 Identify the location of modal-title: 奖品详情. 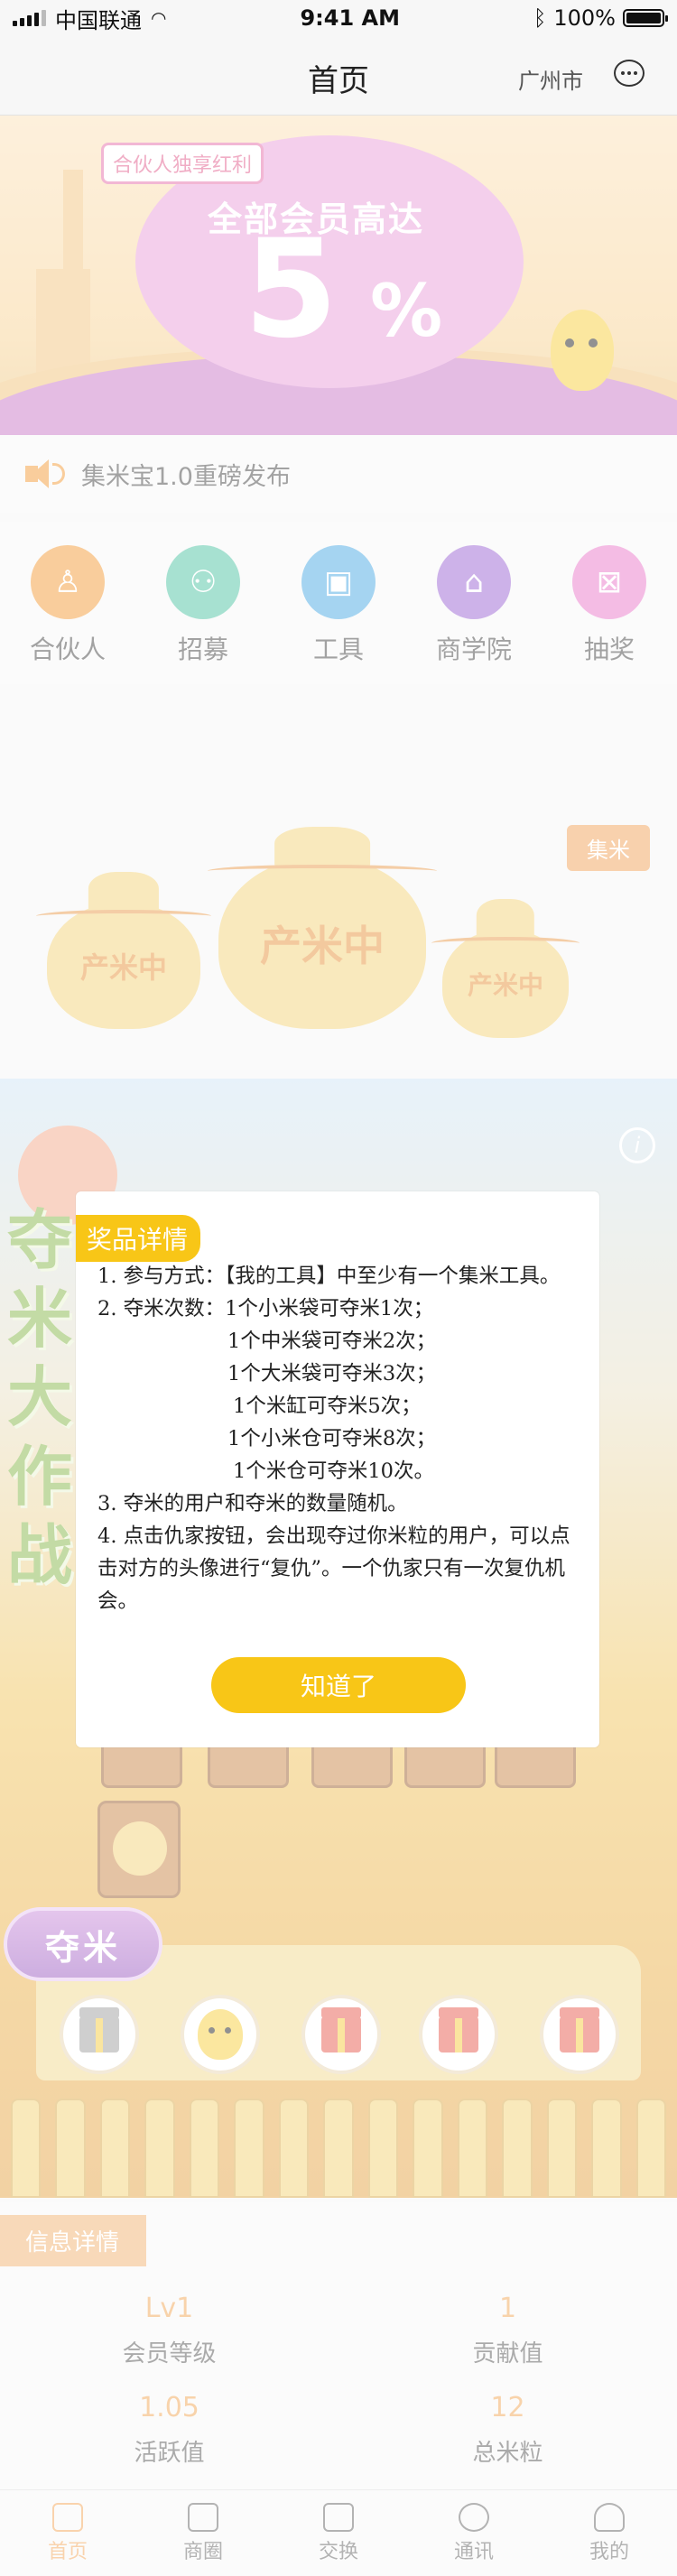
(138, 1238).